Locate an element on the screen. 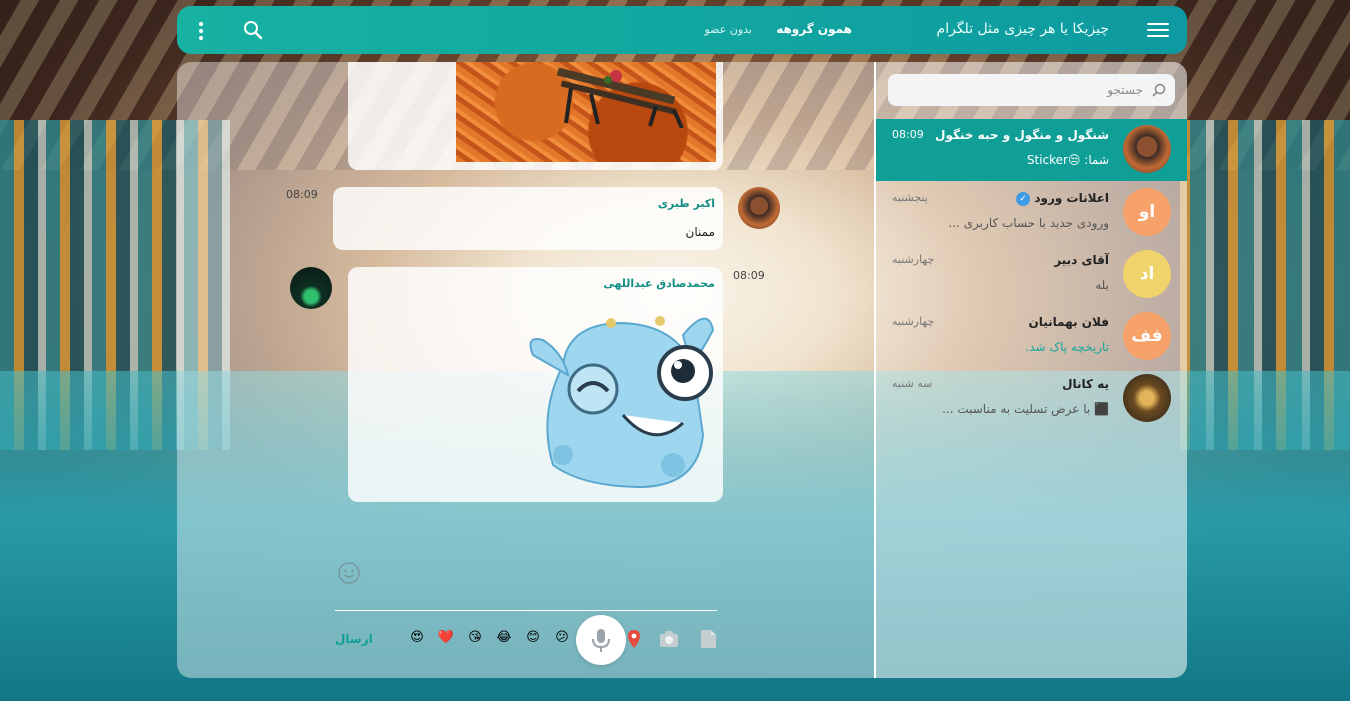 This screenshot has height=701, width=1350. avatar: اد is located at coordinates (1147, 274).